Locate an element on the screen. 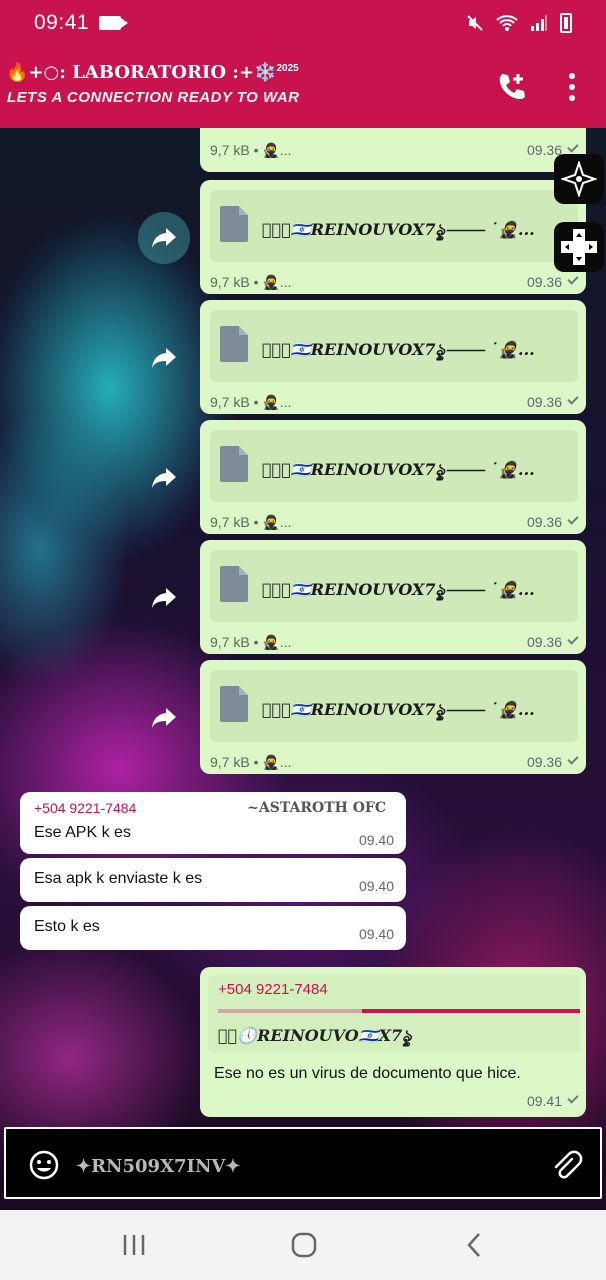 The width and height of the screenshot is (606, 1280). dpad-icon is located at coordinates (579, 247).